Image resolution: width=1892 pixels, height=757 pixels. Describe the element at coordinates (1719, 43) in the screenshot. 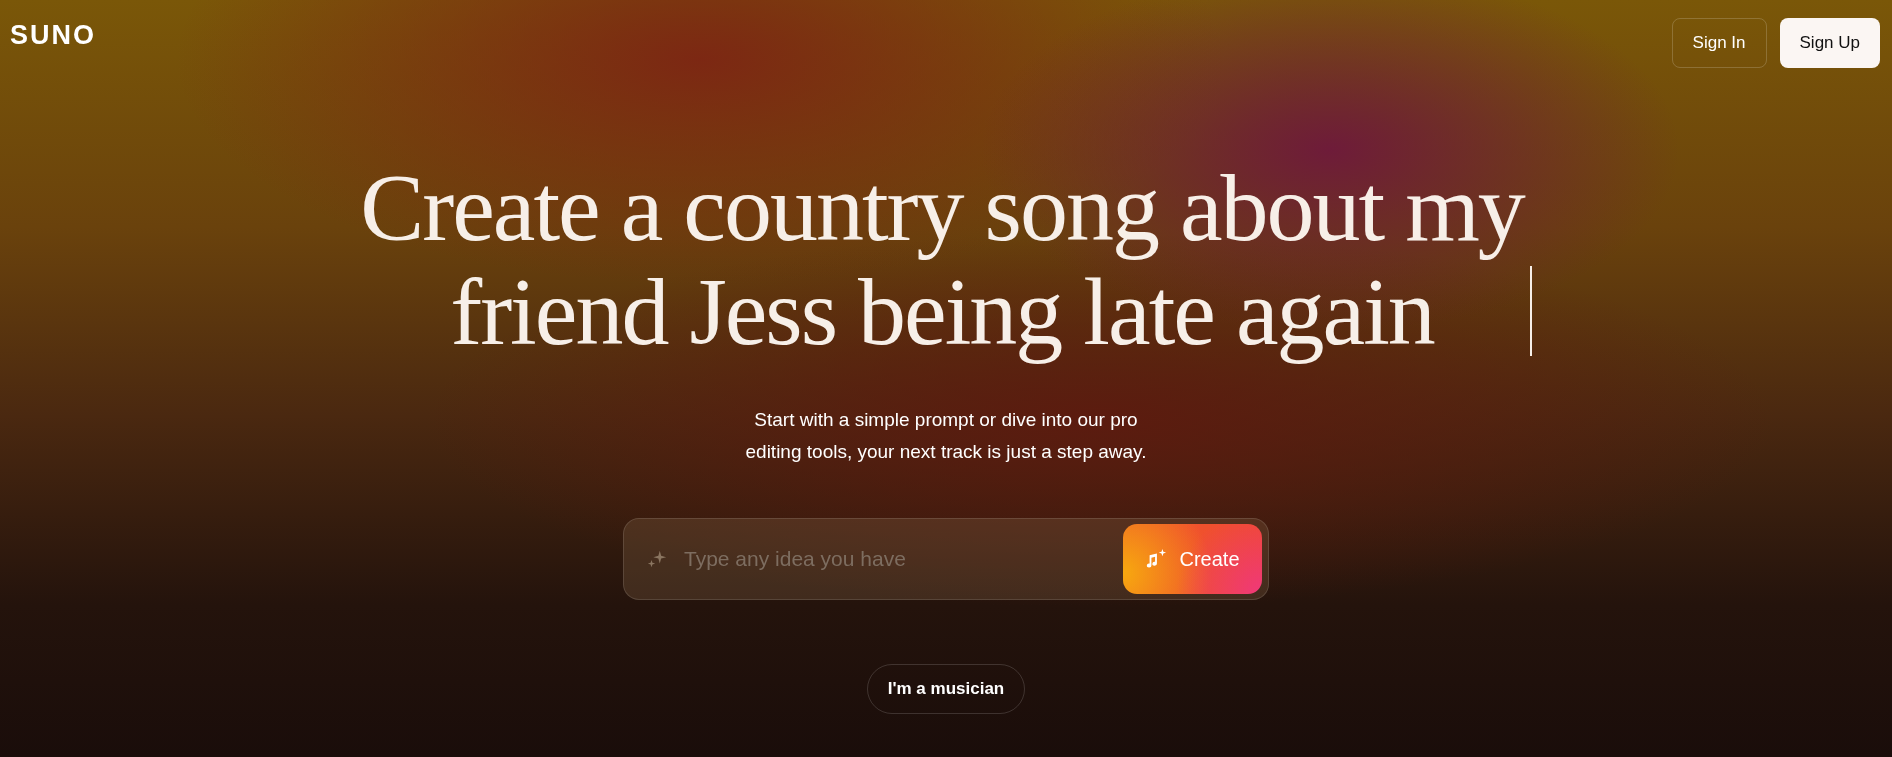

I see `sign-in-button: Sign In` at that location.